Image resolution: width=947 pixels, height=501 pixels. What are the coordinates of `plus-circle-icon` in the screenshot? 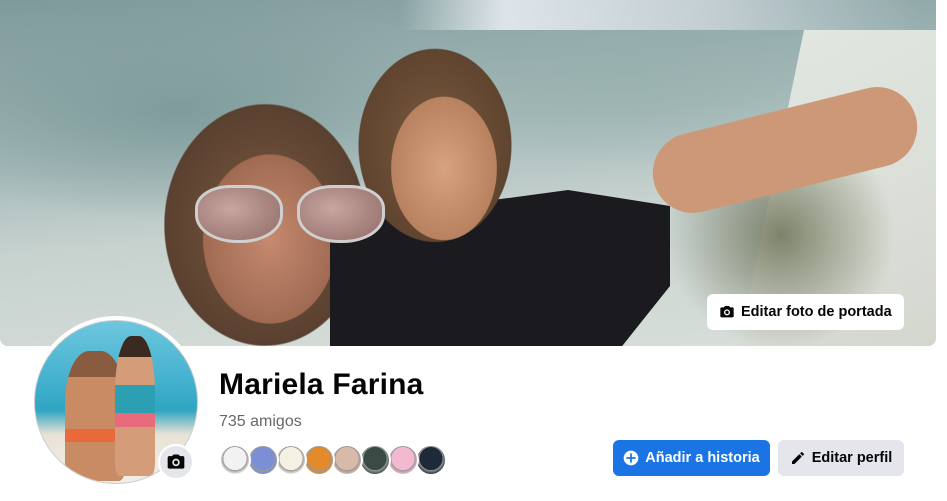 It's located at (631, 458).